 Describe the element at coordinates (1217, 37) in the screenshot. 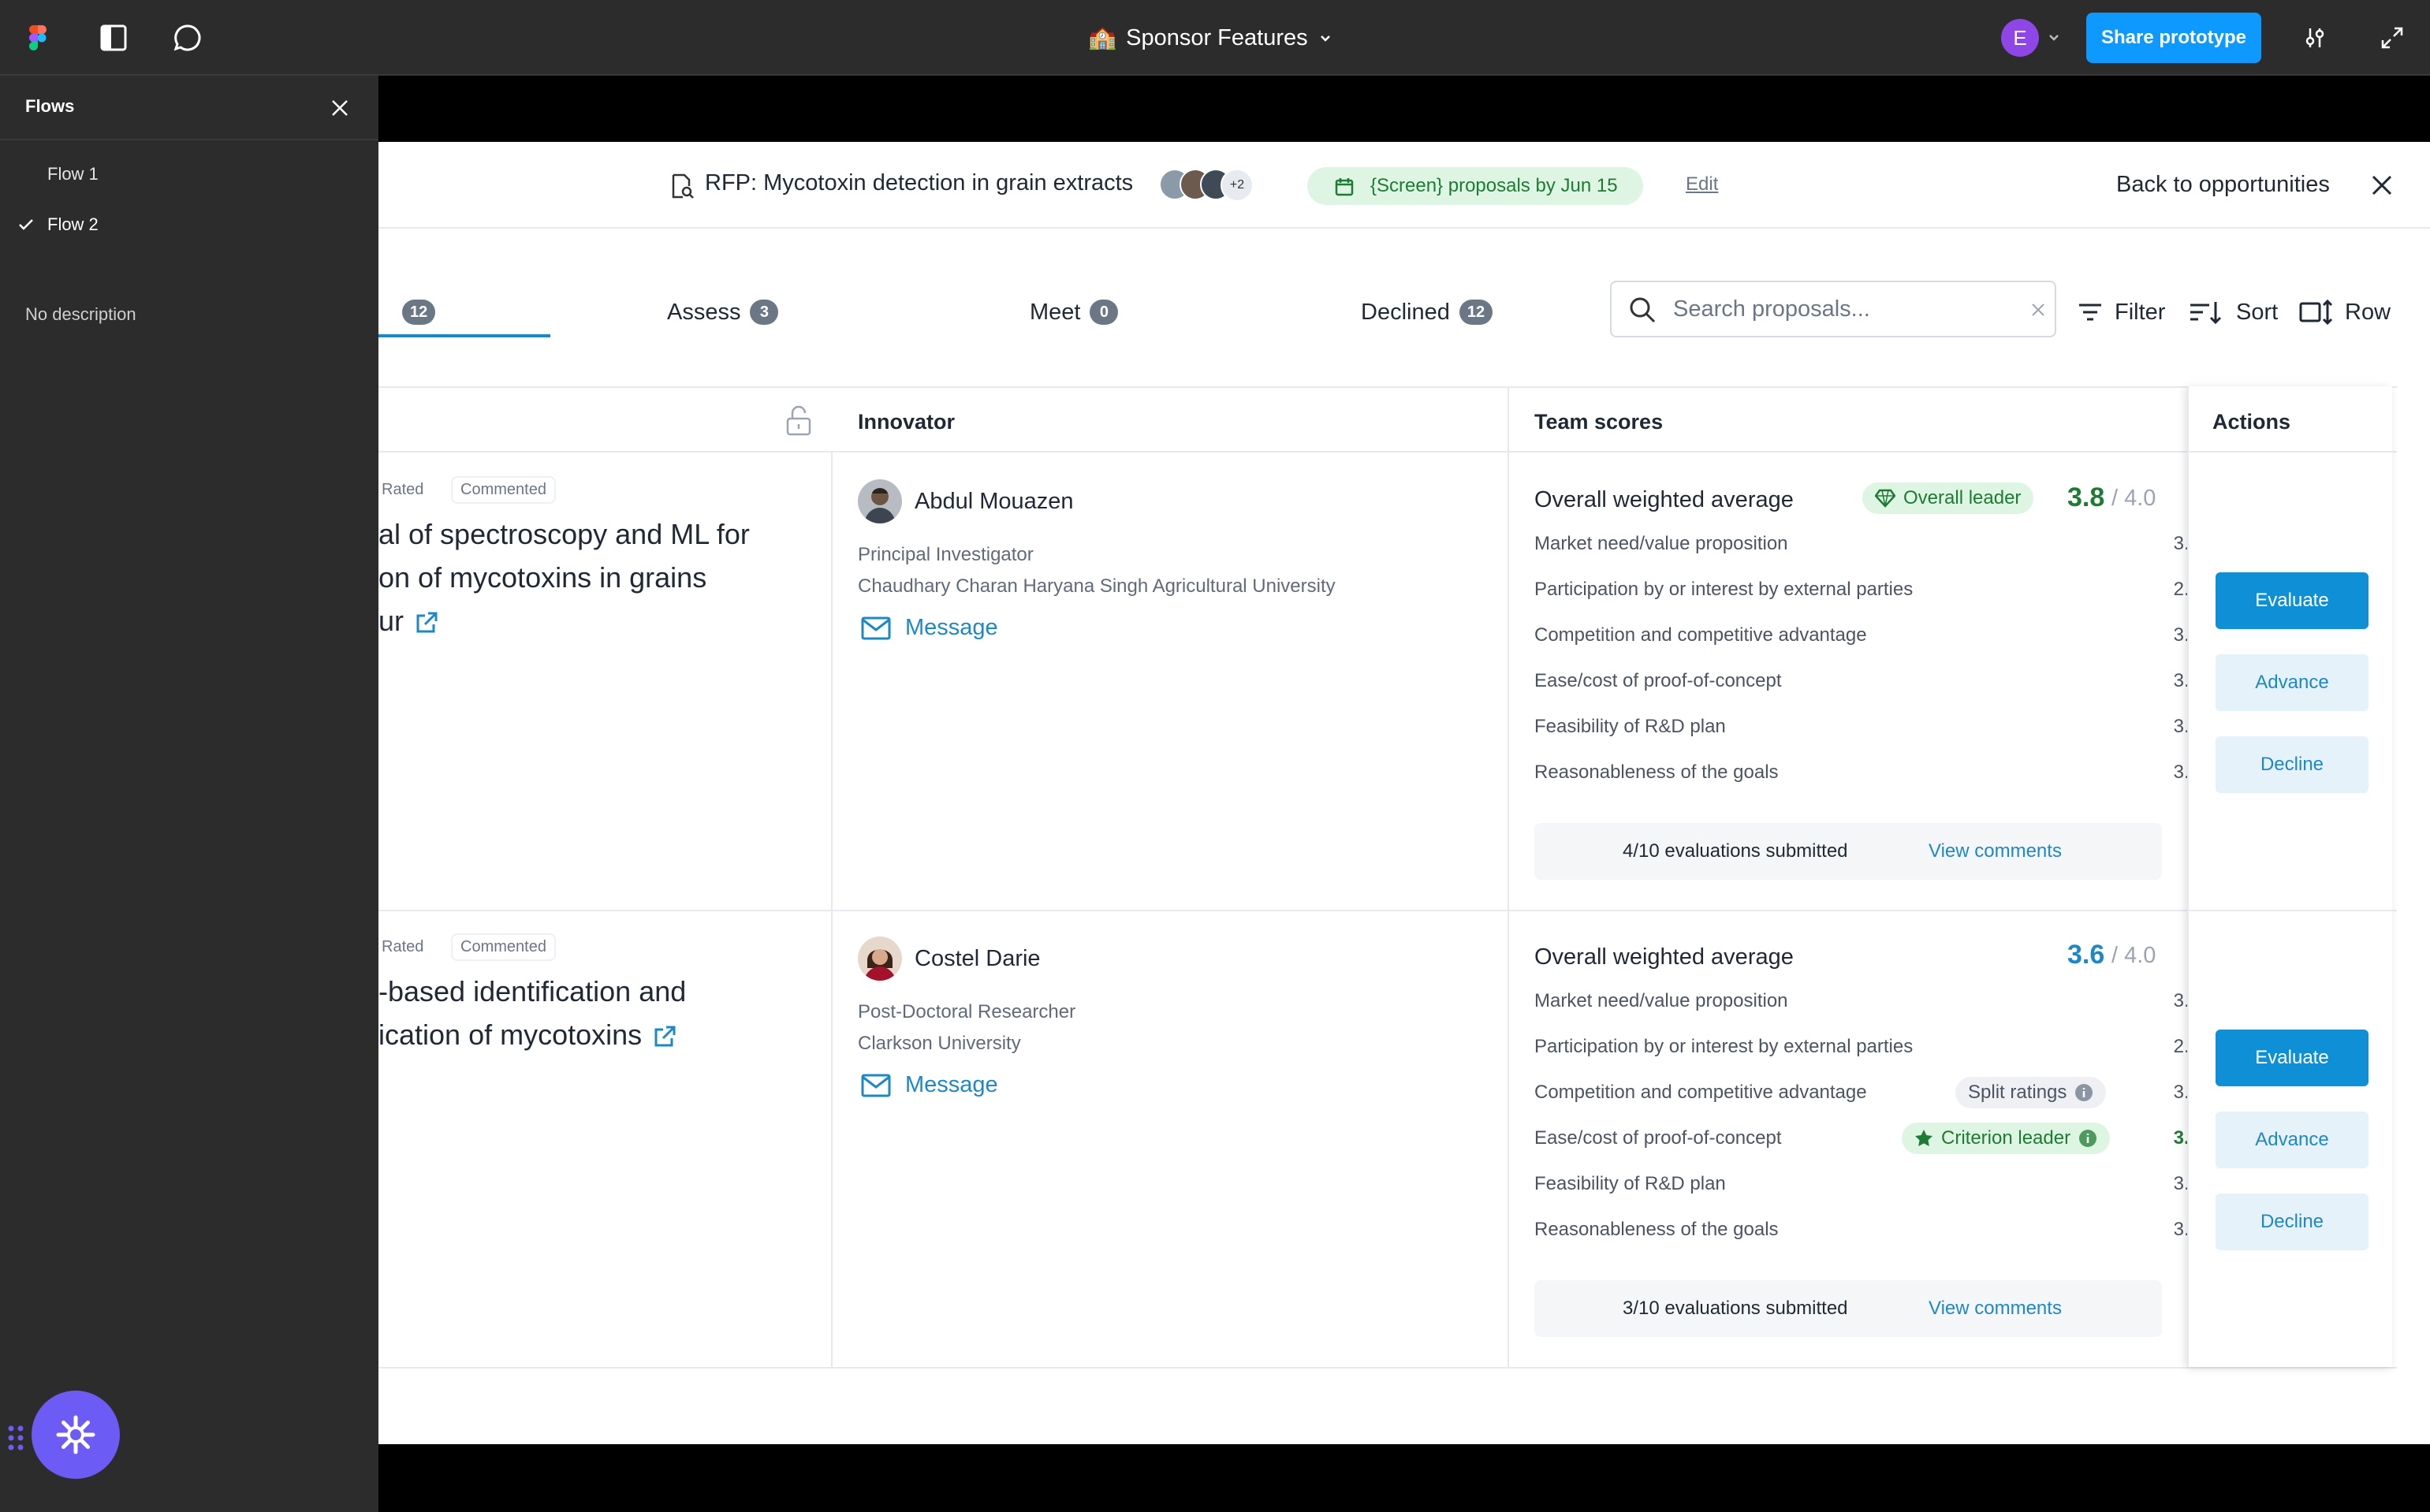

I see `document-title-text: Sponsor Features` at that location.